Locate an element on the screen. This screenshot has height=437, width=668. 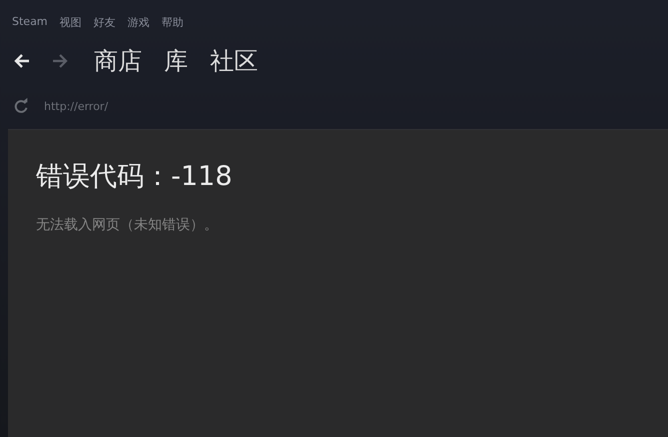
url-text: http://error/ is located at coordinates (76, 106).